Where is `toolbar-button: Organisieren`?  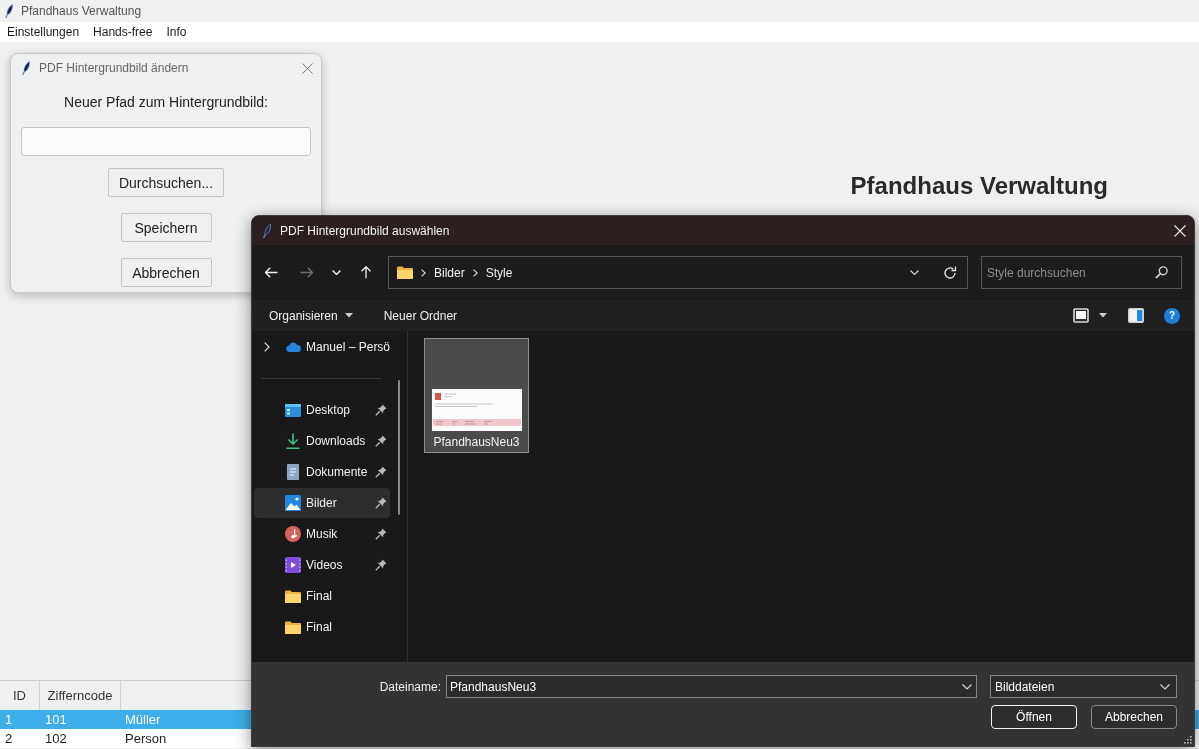
toolbar-button: Organisieren is located at coordinates (311, 315).